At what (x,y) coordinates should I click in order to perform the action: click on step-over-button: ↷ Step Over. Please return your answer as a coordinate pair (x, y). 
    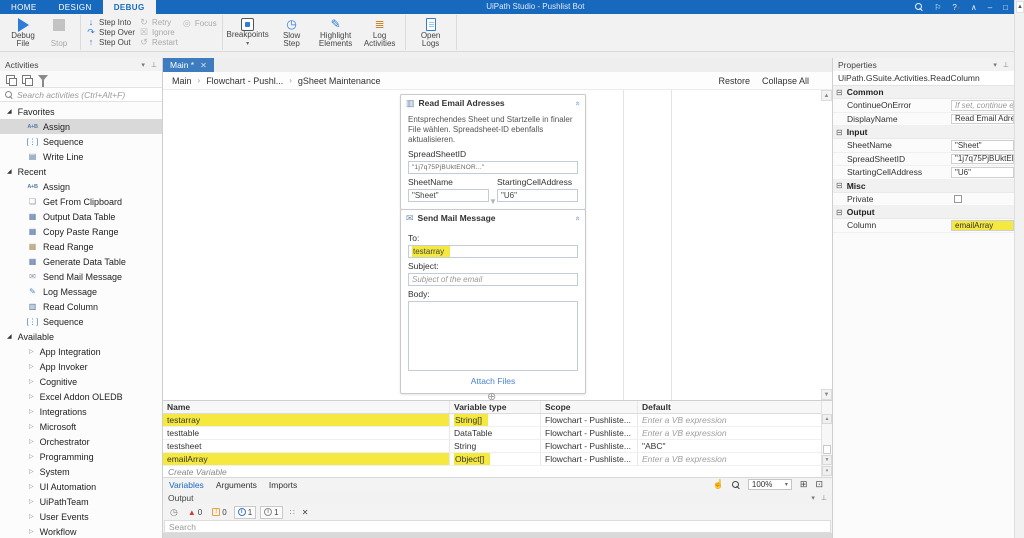
    Looking at the image, I should click on (110, 33).